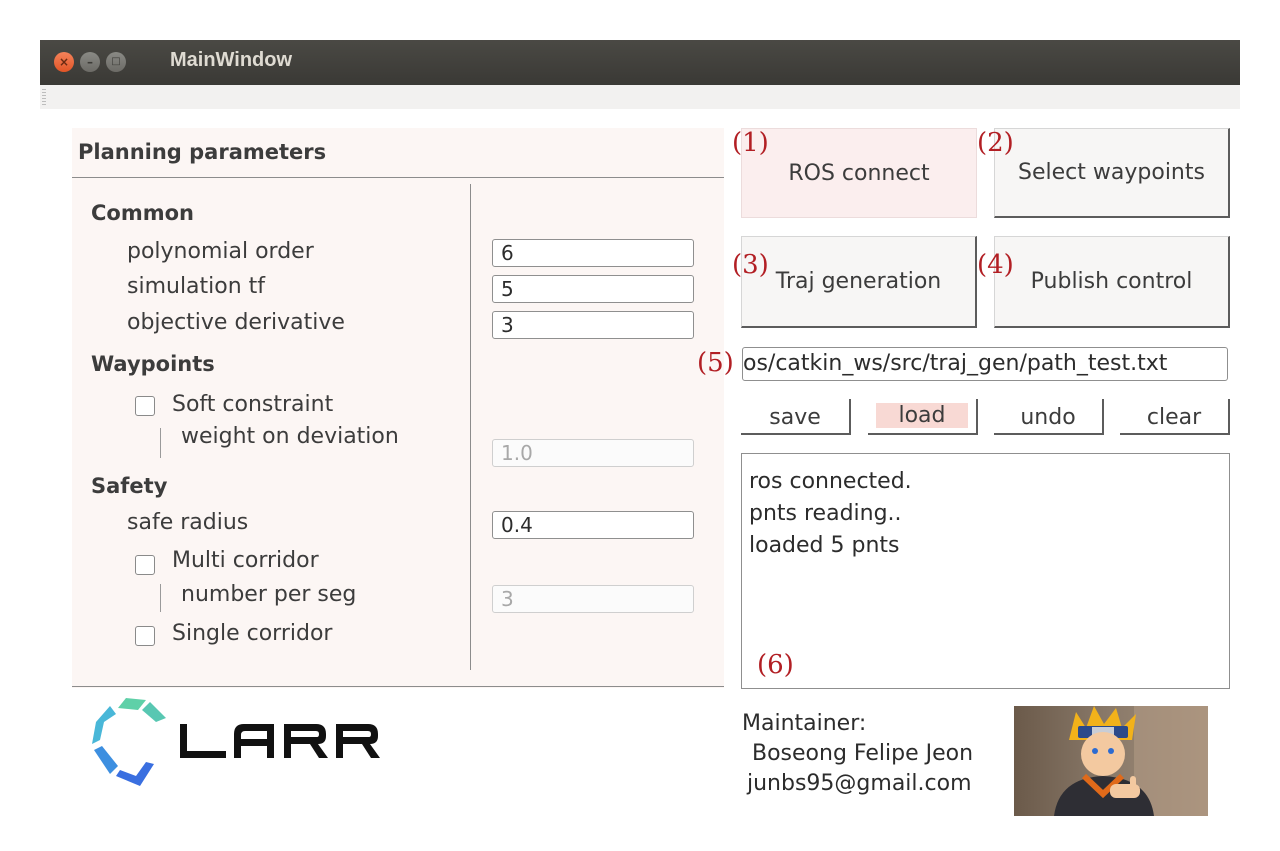 The image size is (1280, 851). I want to click on simulation-tf-input, so click(593, 289).